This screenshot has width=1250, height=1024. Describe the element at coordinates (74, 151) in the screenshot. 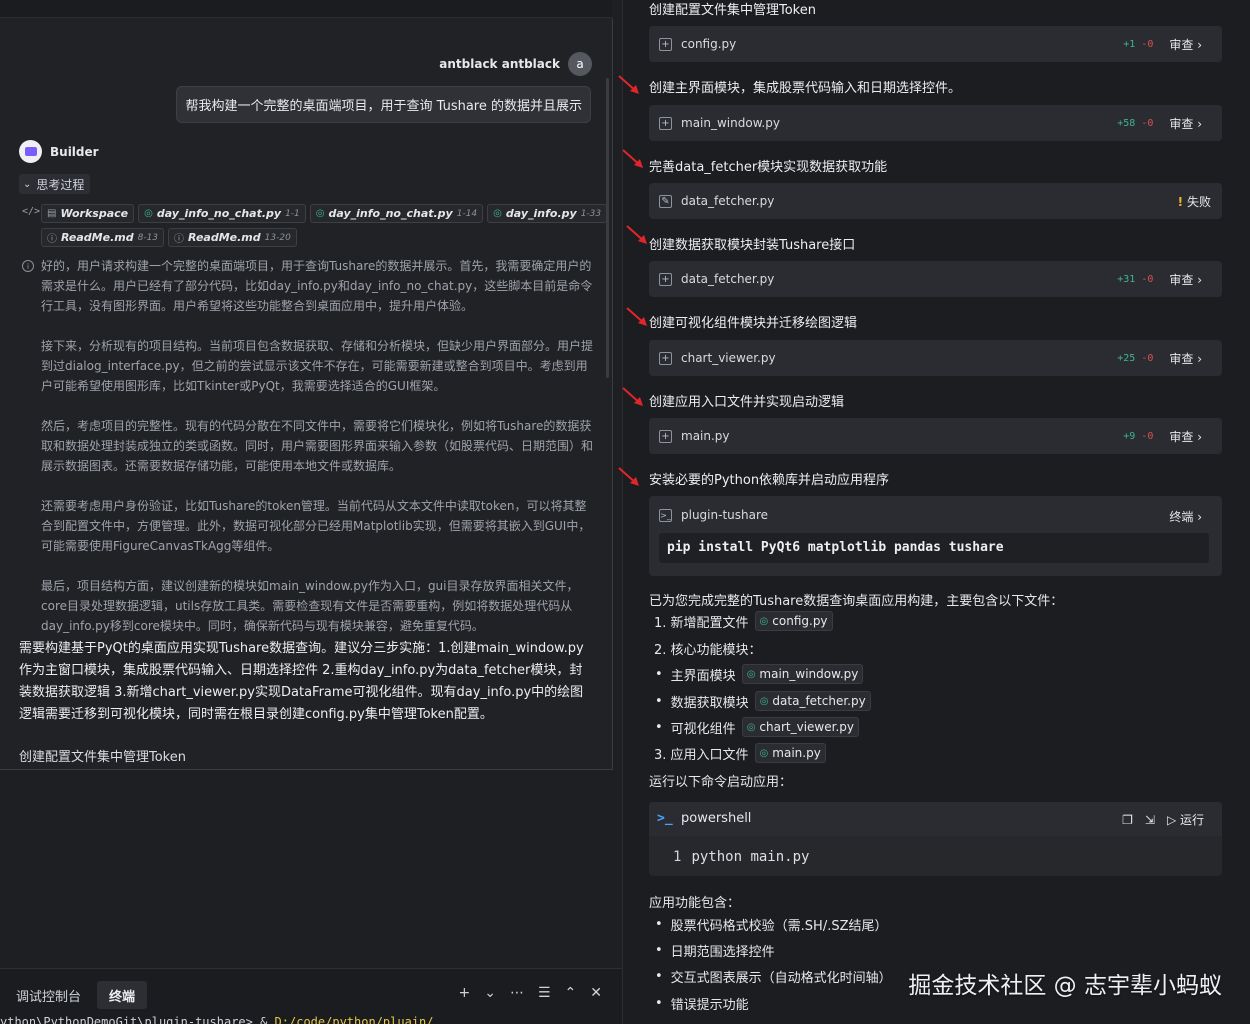

I see `assistant-name: Builder` at that location.